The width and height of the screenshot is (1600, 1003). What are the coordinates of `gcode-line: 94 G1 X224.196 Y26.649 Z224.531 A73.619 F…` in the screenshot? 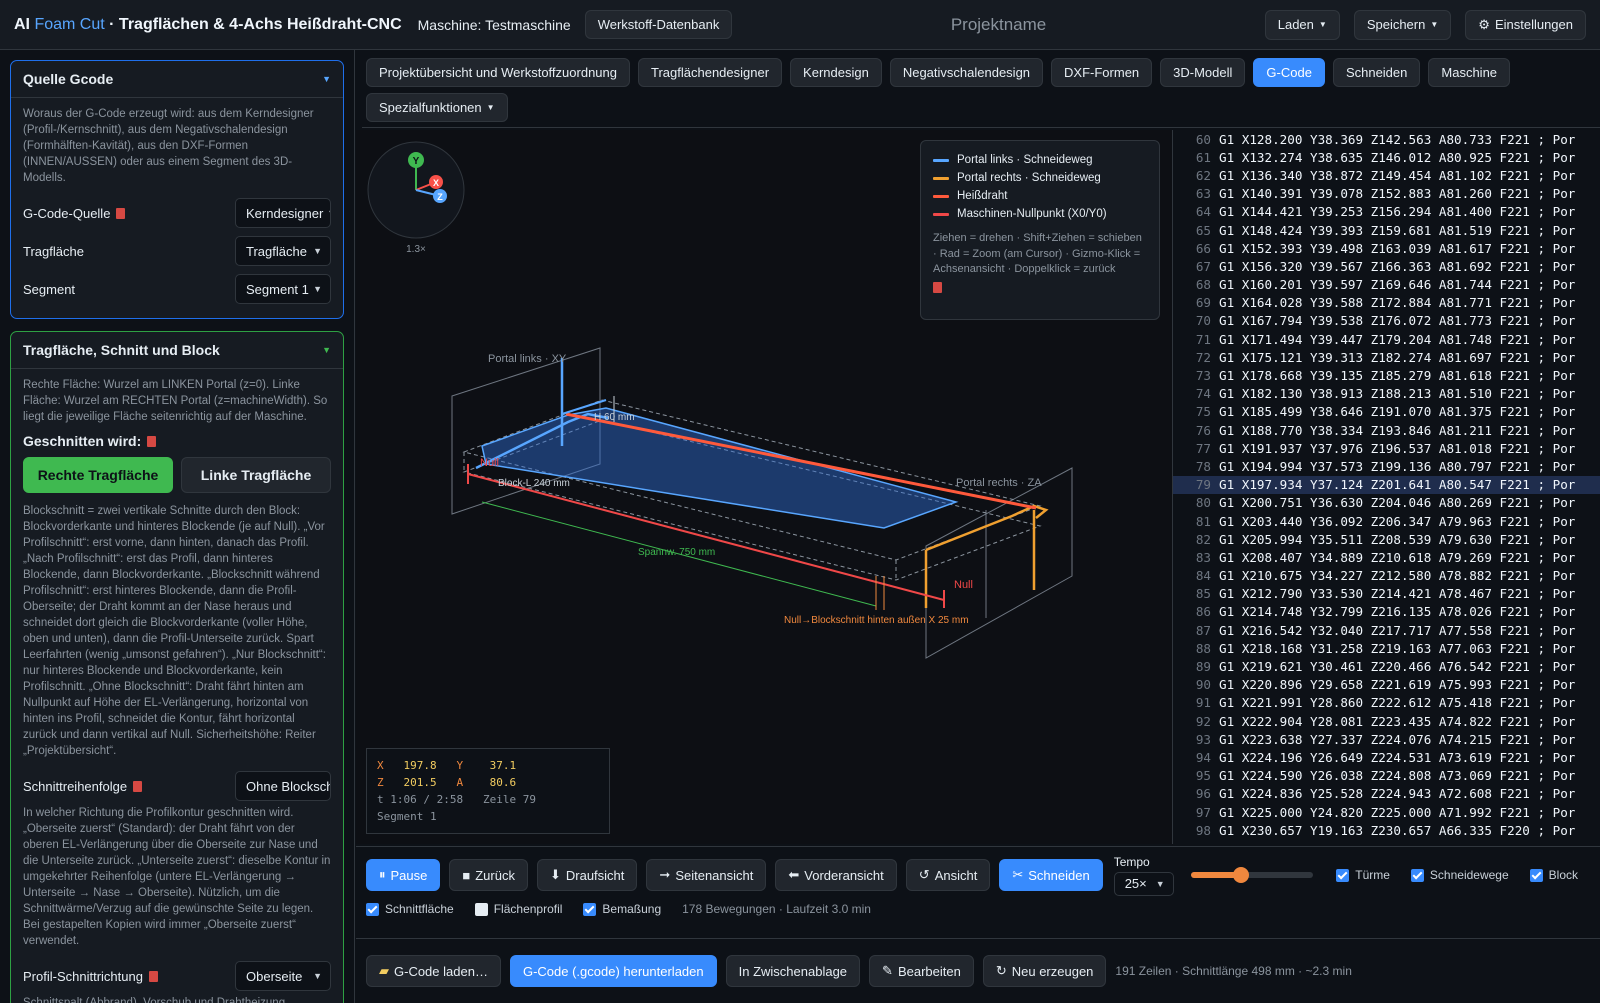 It's located at (1386, 757).